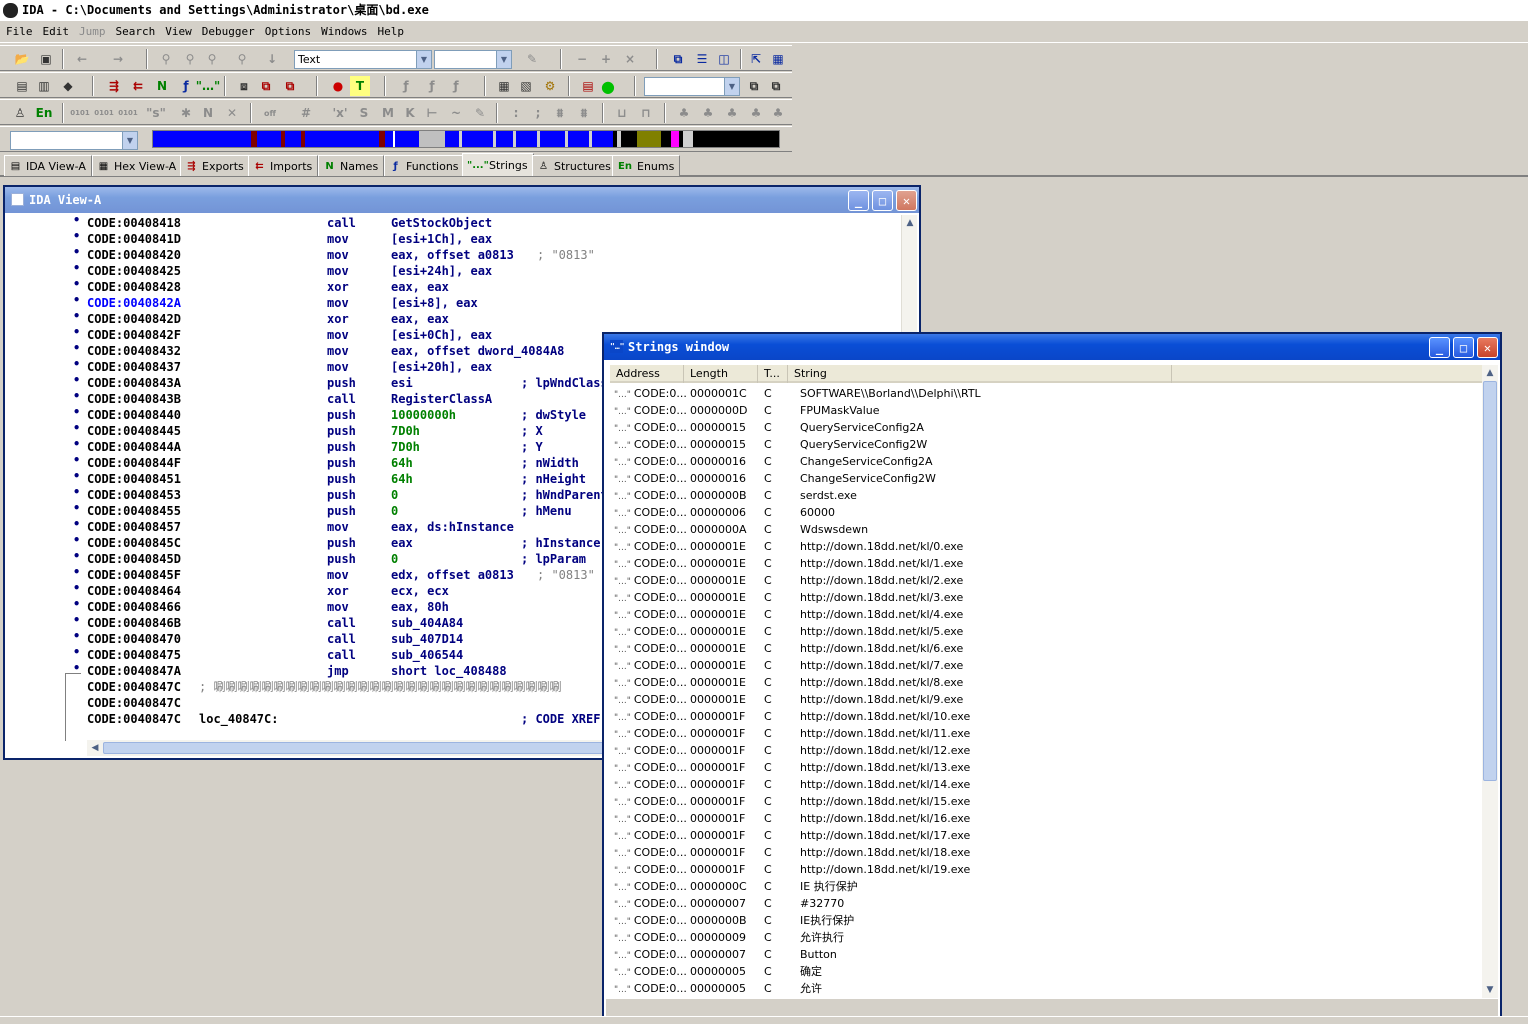  Describe the element at coordinates (363, 59) in the screenshot. I see `mode-combo: Text ▼` at that location.